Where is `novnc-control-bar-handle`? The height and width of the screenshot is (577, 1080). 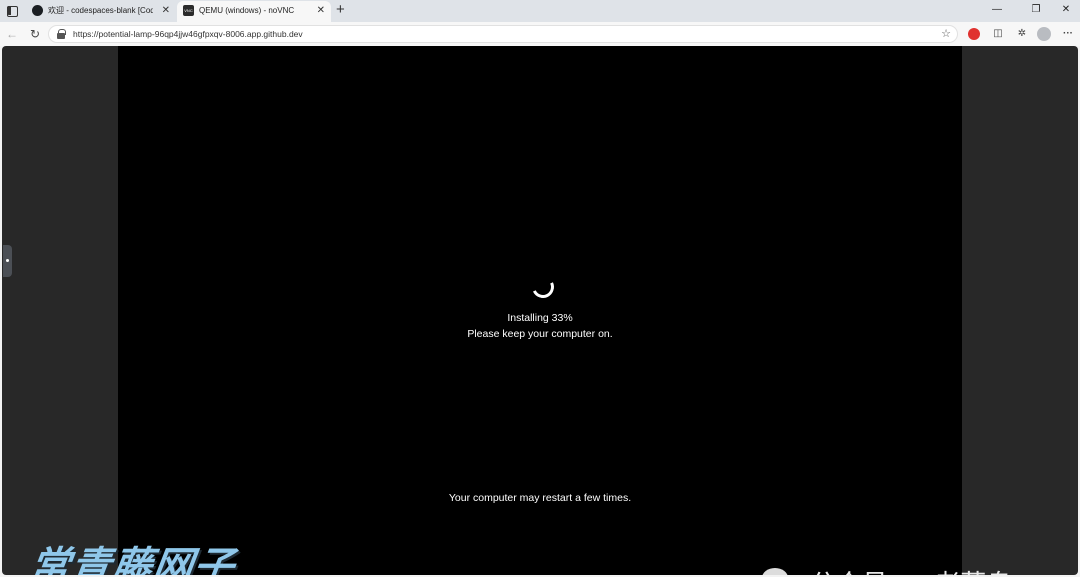 novnc-control-bar-handle is located at coordinates (7, 261).